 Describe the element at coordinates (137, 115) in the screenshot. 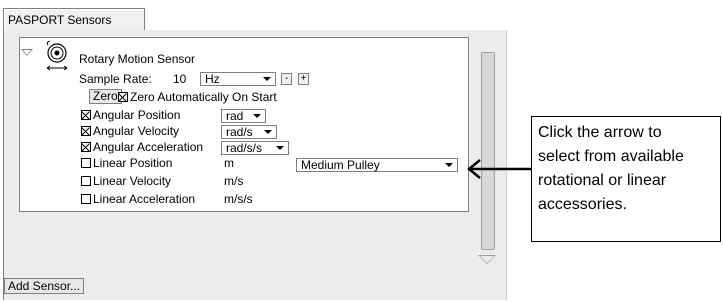

I see `measurement-label-angular-position: Angular Position` at that location.